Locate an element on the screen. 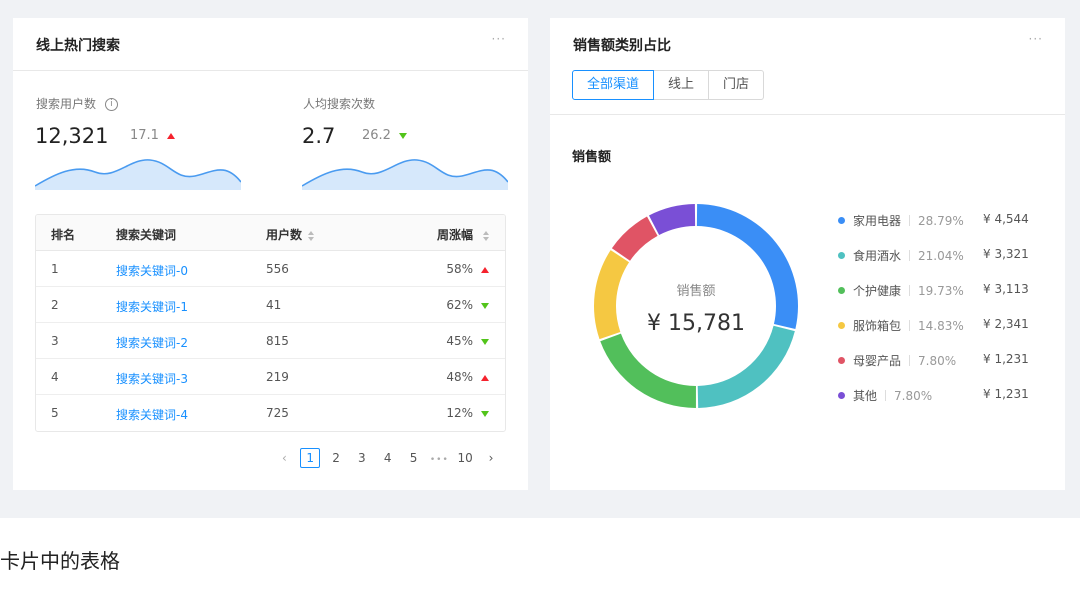  donut-slice-3: 个护健康 is located at coordinates (648, 370).